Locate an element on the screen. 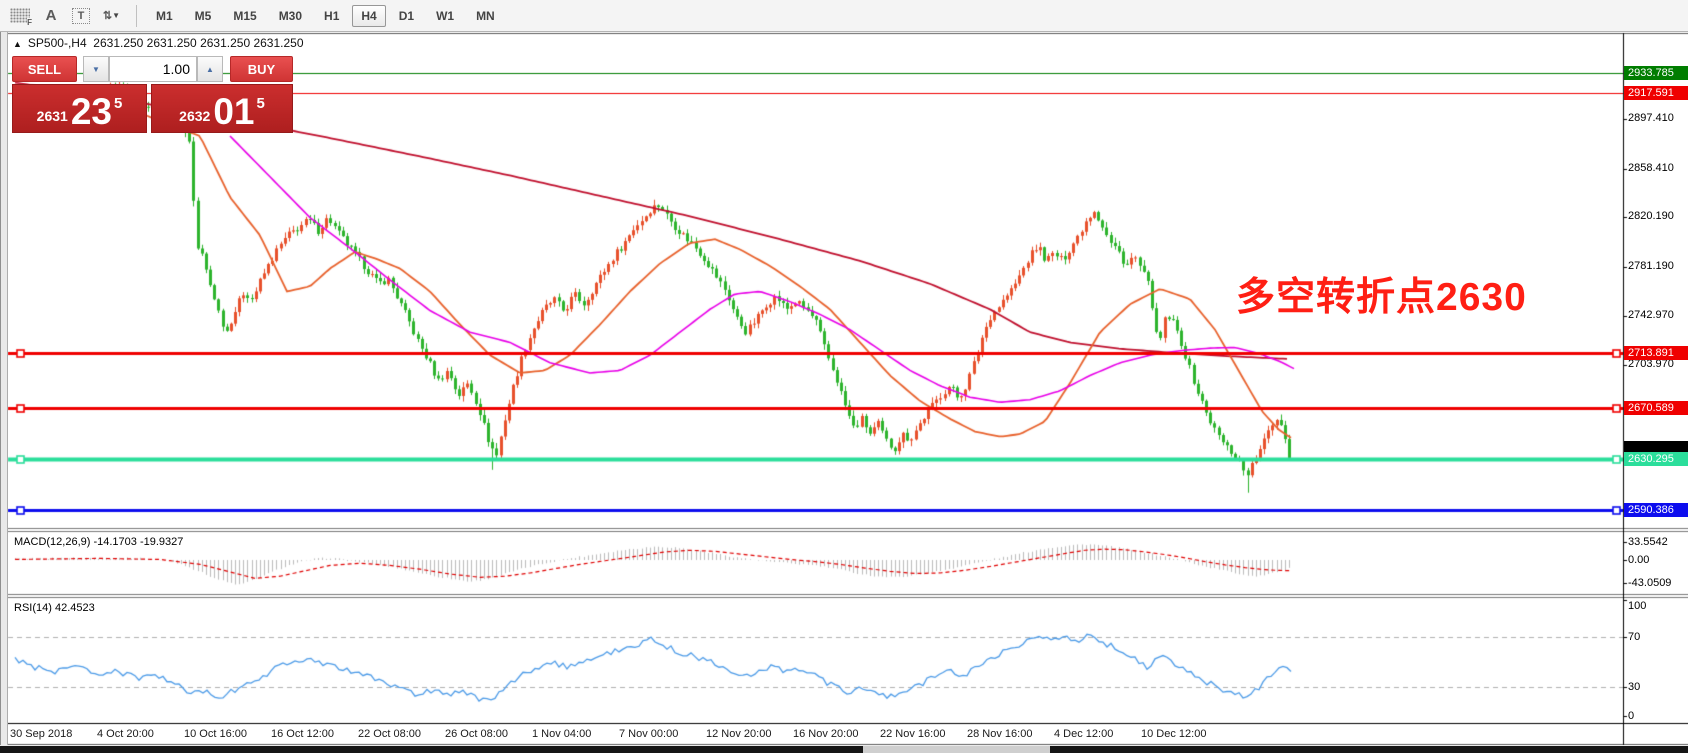 The height and width of the screenshot is (753, 1688). support-badge: 2590.386 is located at coordinates (1656, 510).